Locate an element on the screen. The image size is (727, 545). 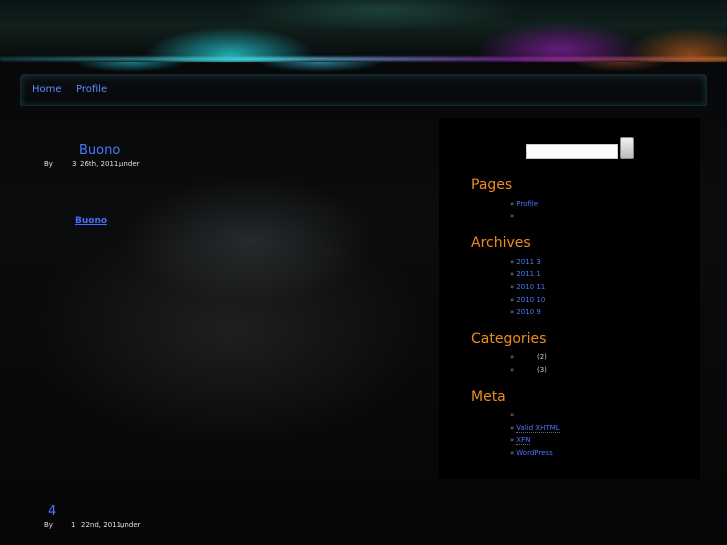
archive-link: 2011 1 is located at coordinates (528, 274).